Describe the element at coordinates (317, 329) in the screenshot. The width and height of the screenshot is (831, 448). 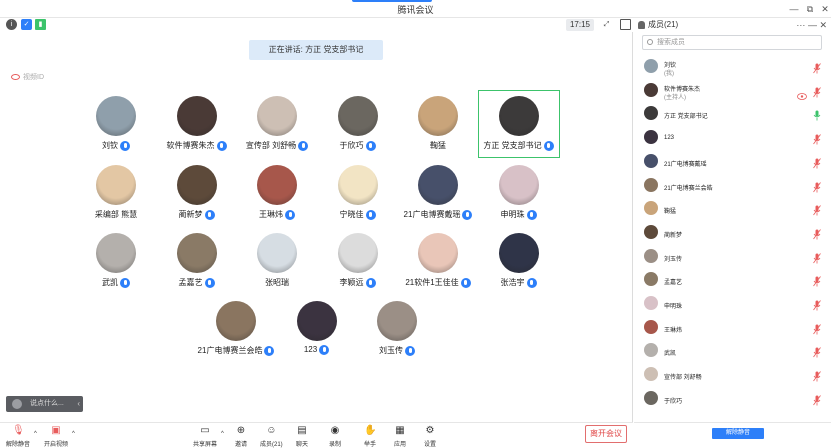
I see `participant-tile: 123` at that location.